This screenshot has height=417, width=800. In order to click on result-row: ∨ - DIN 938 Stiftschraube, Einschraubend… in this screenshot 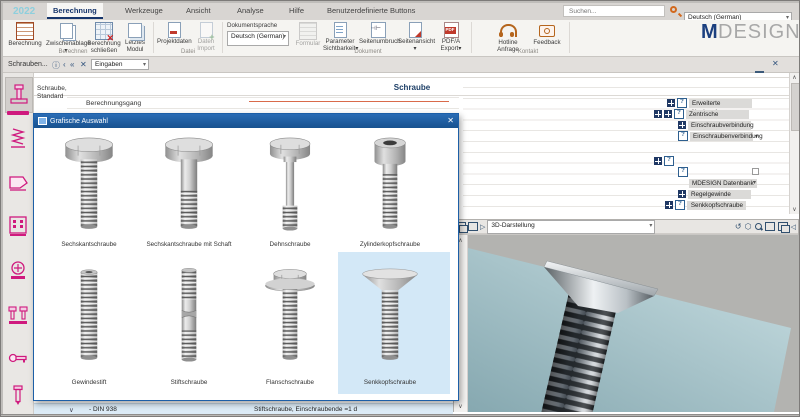, I will do `click(243, 408)`.